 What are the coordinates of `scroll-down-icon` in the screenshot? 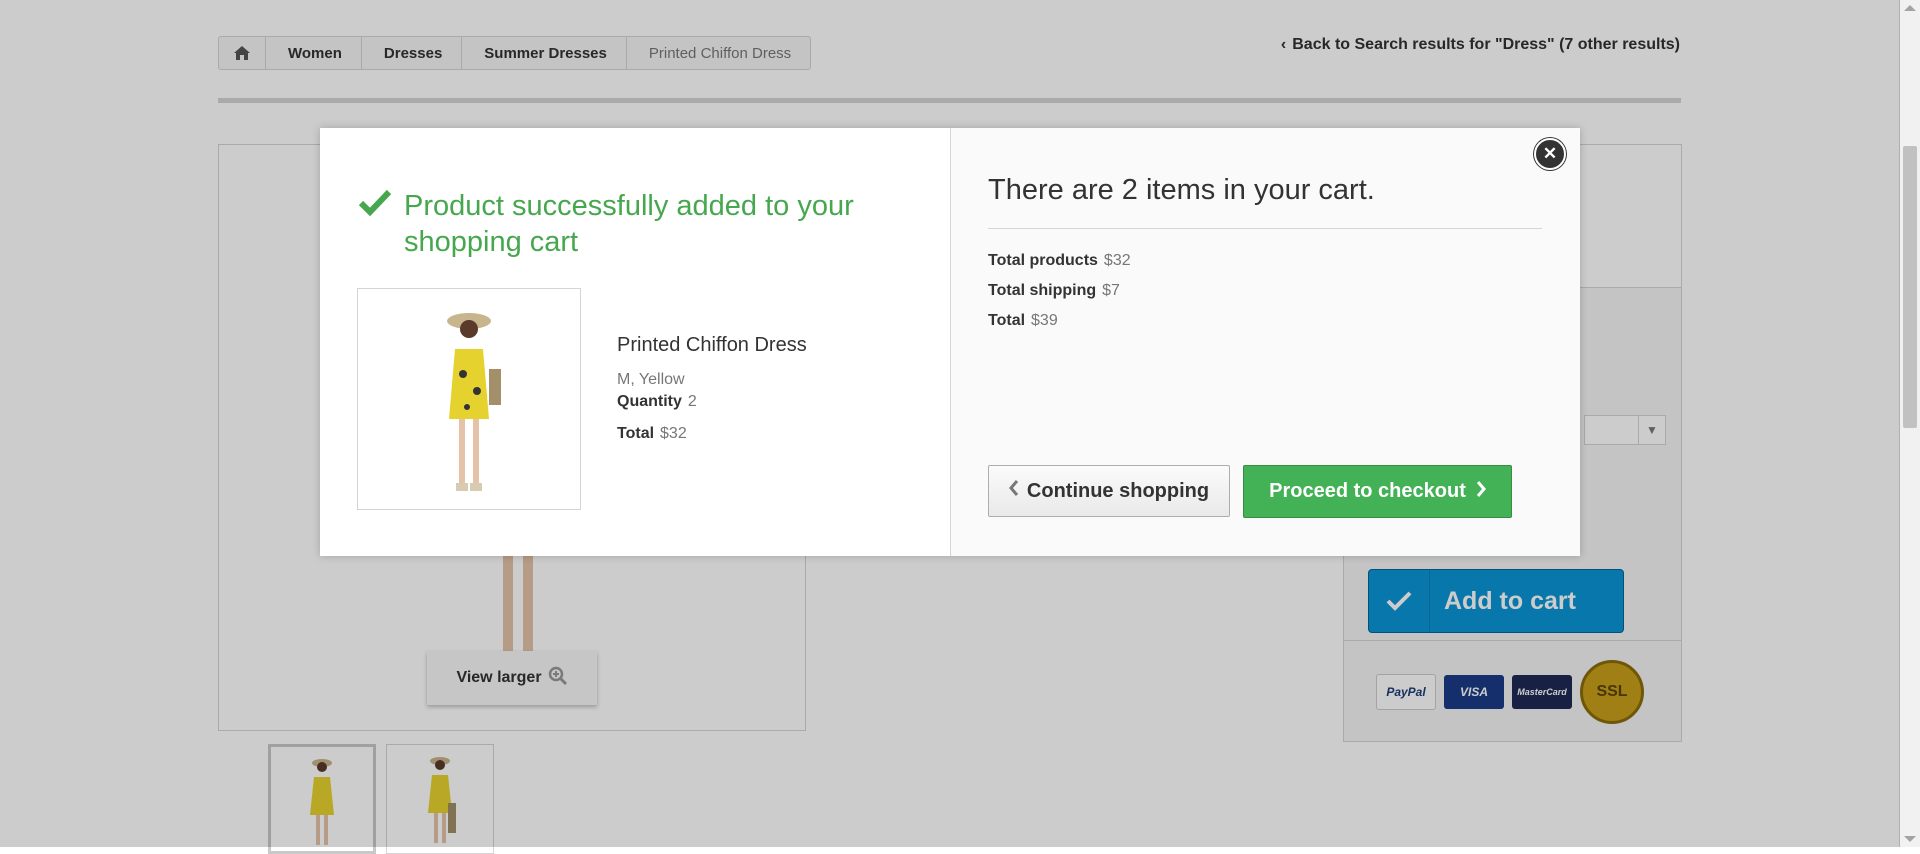 It's located at (1910, 839).